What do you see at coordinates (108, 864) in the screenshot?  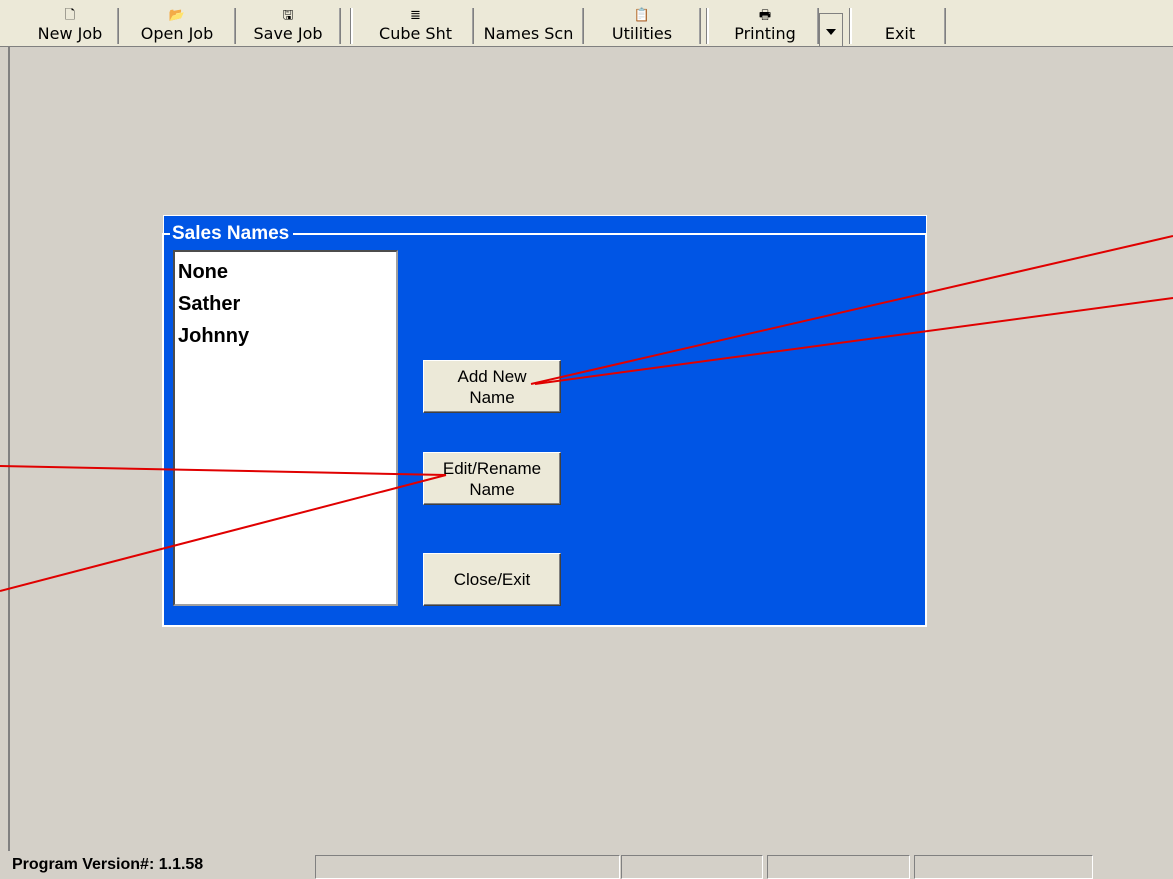 I see `program-version: Program Version#: 1.1.58` at bounding box center [108, 864].